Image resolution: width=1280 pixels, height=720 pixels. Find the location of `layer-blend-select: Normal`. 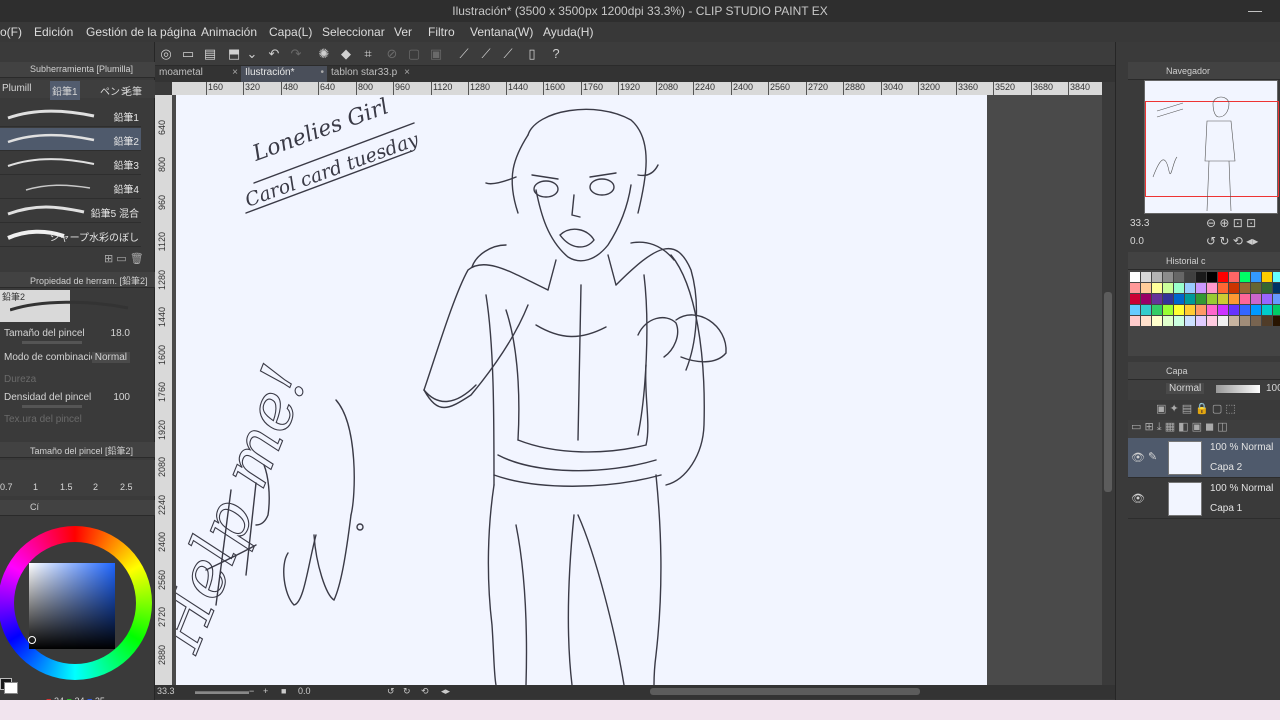

layer-blend-select: Normal is located at coordinates (1185, 388).